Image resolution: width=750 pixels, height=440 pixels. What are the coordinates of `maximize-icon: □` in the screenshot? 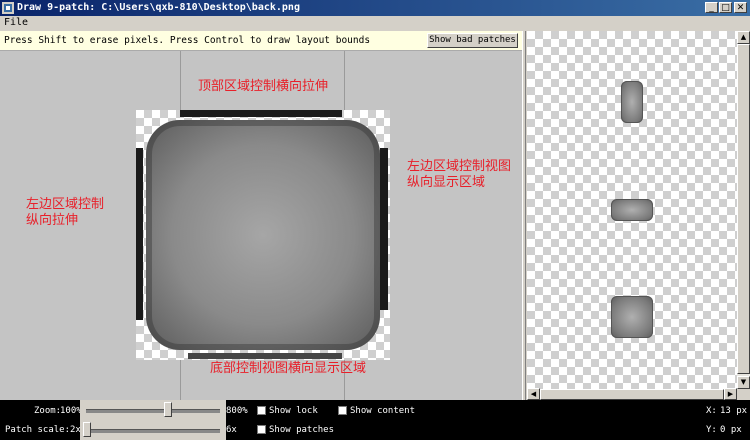 It's located at (725, 8).